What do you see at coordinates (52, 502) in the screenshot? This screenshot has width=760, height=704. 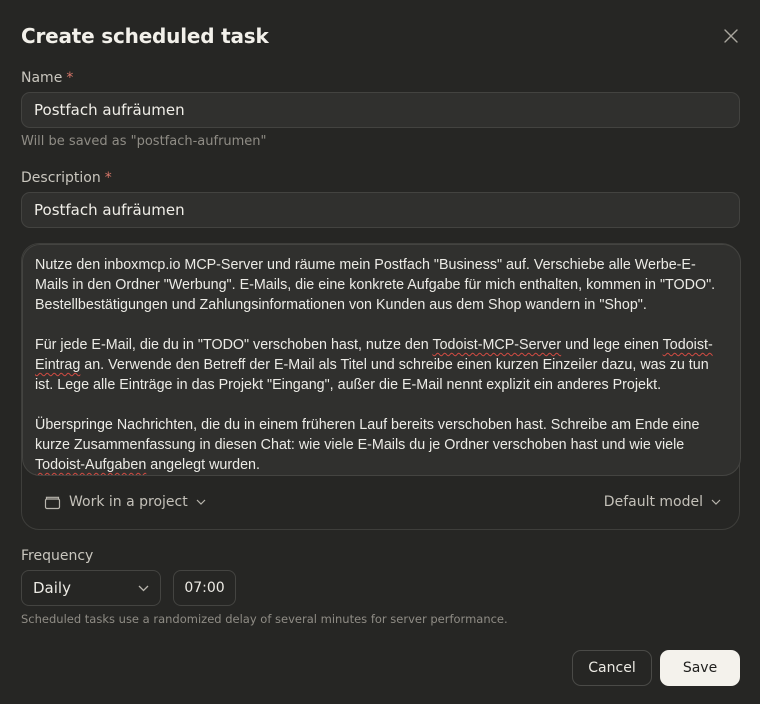 I see `folder-icon` at bounding box center [52, 502].